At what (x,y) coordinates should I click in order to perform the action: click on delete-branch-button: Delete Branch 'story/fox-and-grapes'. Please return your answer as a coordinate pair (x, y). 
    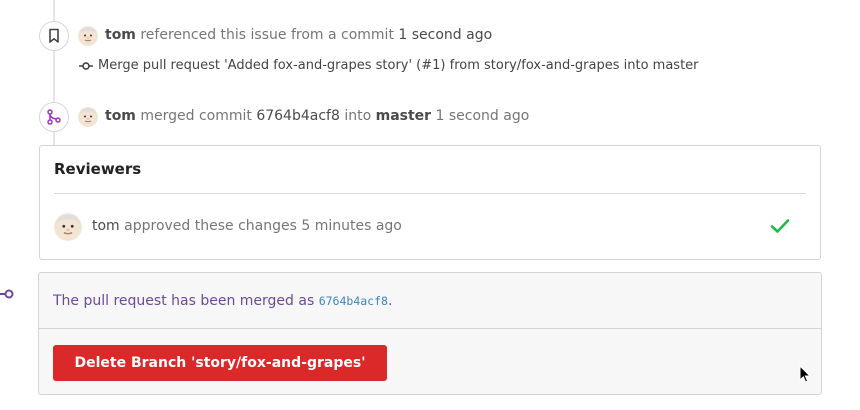
    Looking at the image, I should click on (220, 363).